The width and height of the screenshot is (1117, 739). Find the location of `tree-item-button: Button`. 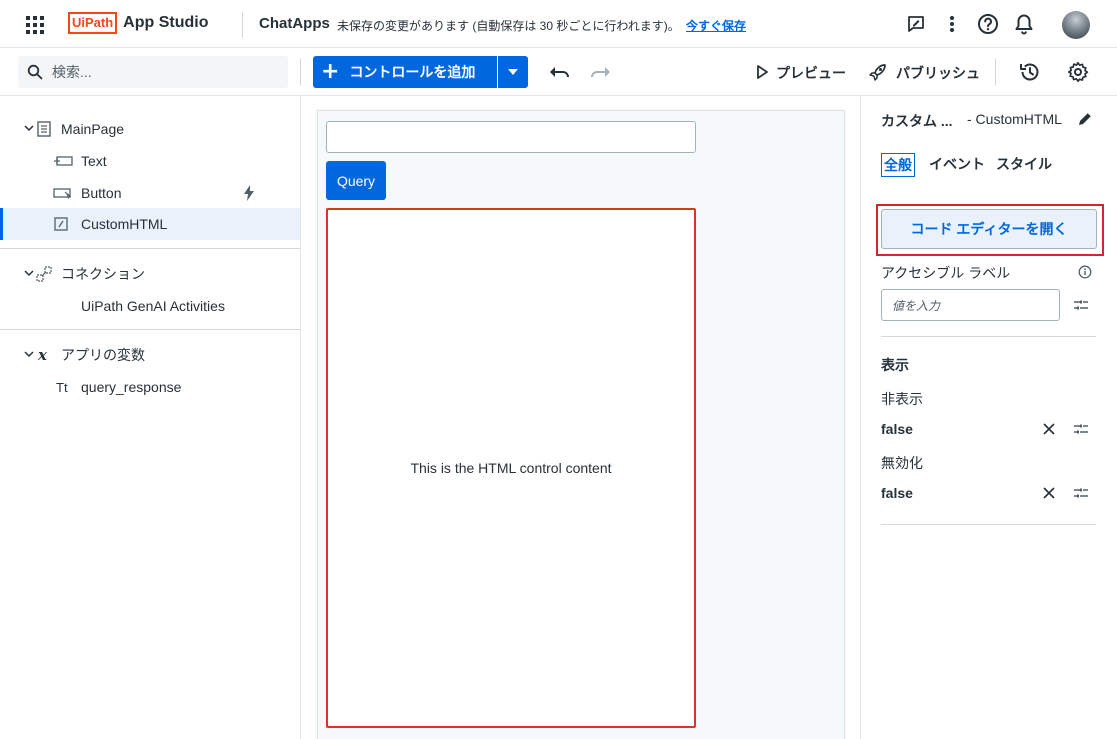

tree-item-button: Button is located at coordinates (150, 193).